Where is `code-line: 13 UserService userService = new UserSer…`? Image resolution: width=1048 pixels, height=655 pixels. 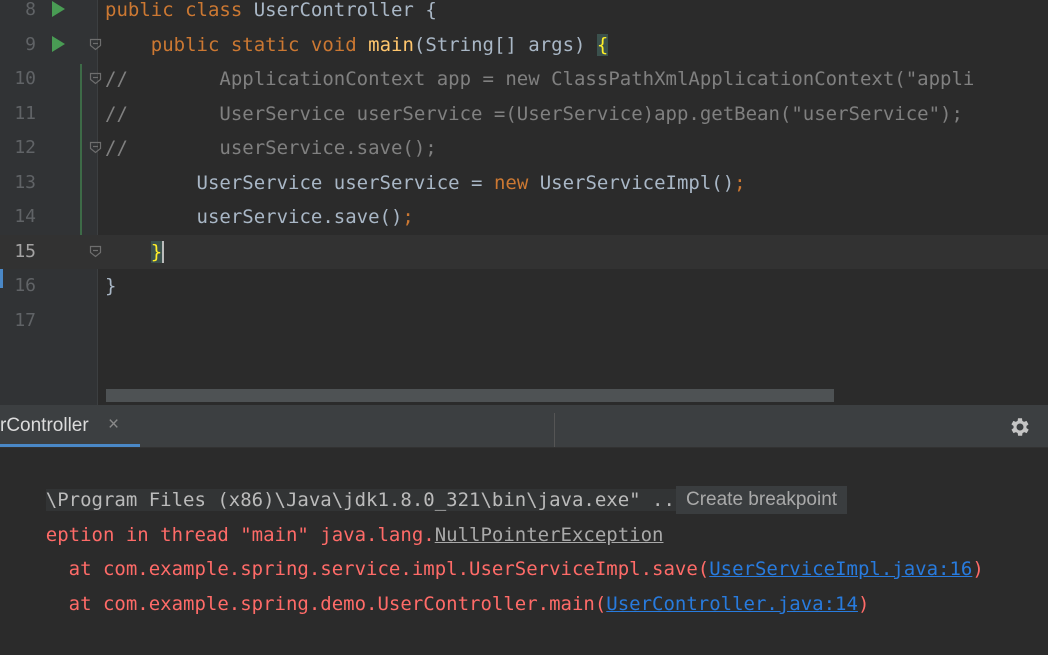
code-line: 13 UserService userService = new UserSer… is located at coordinates (524, 183).